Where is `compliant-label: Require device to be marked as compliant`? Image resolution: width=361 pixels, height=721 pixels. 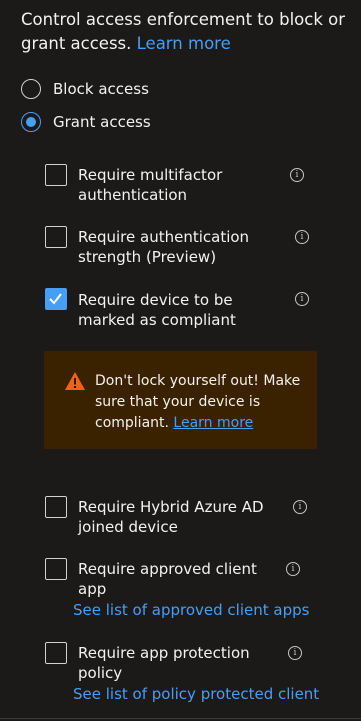
compliant-label: Require device to be marked as compliant is located at coordinates (157, 310).